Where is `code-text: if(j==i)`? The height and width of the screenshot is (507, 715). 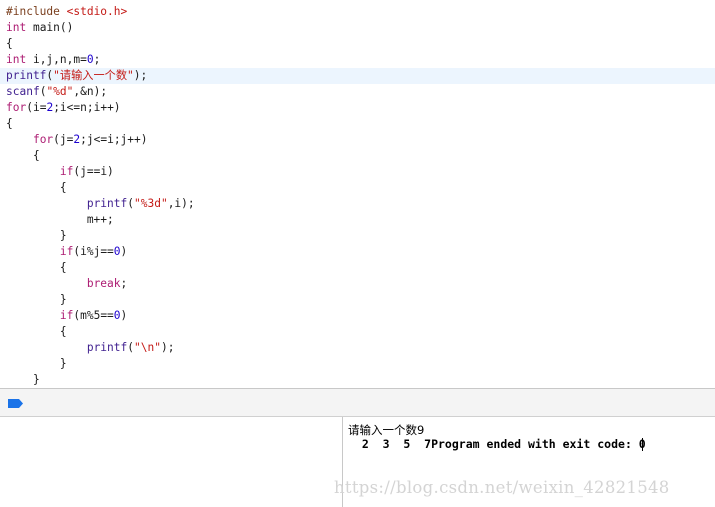 code-text: if(j==i) is located at coordinates (60, 172).